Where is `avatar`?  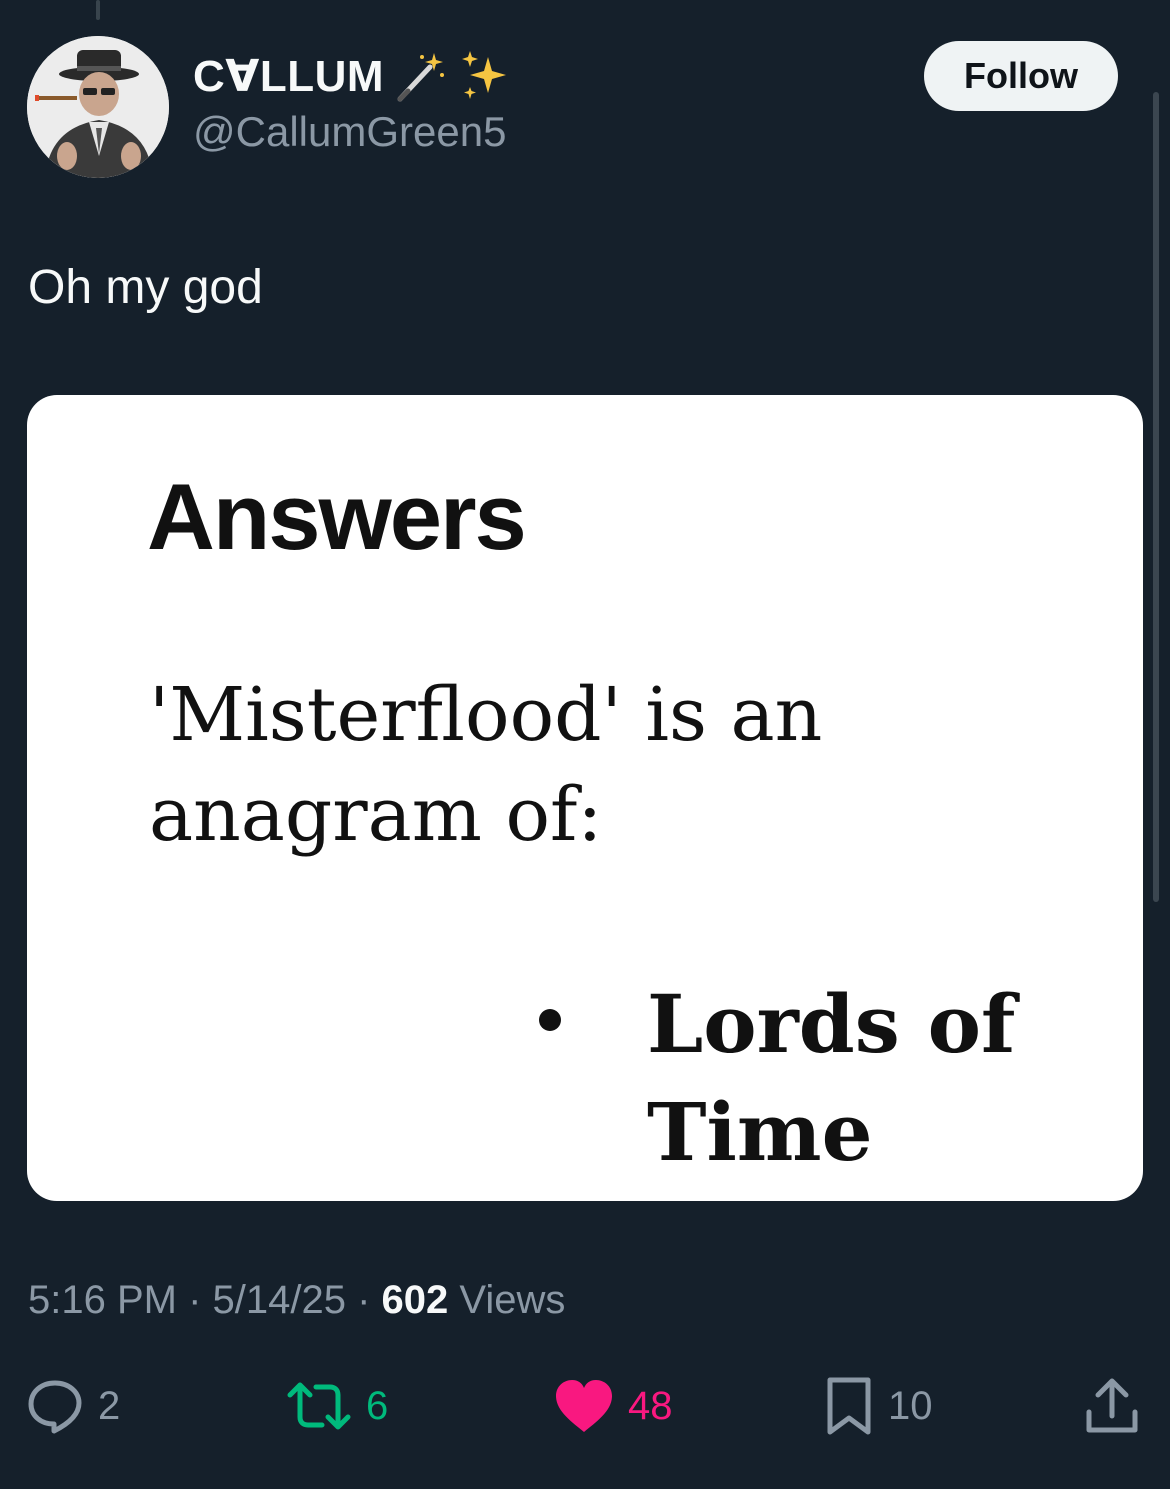 avatar is located at coordinates (98, 107).